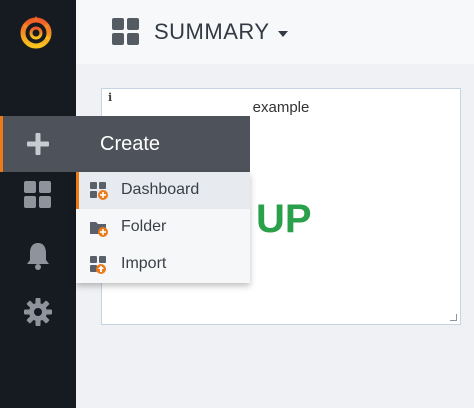 This screenshot has width=474, height=408. I want to click on folder-plus-icon, so click(99, 229).